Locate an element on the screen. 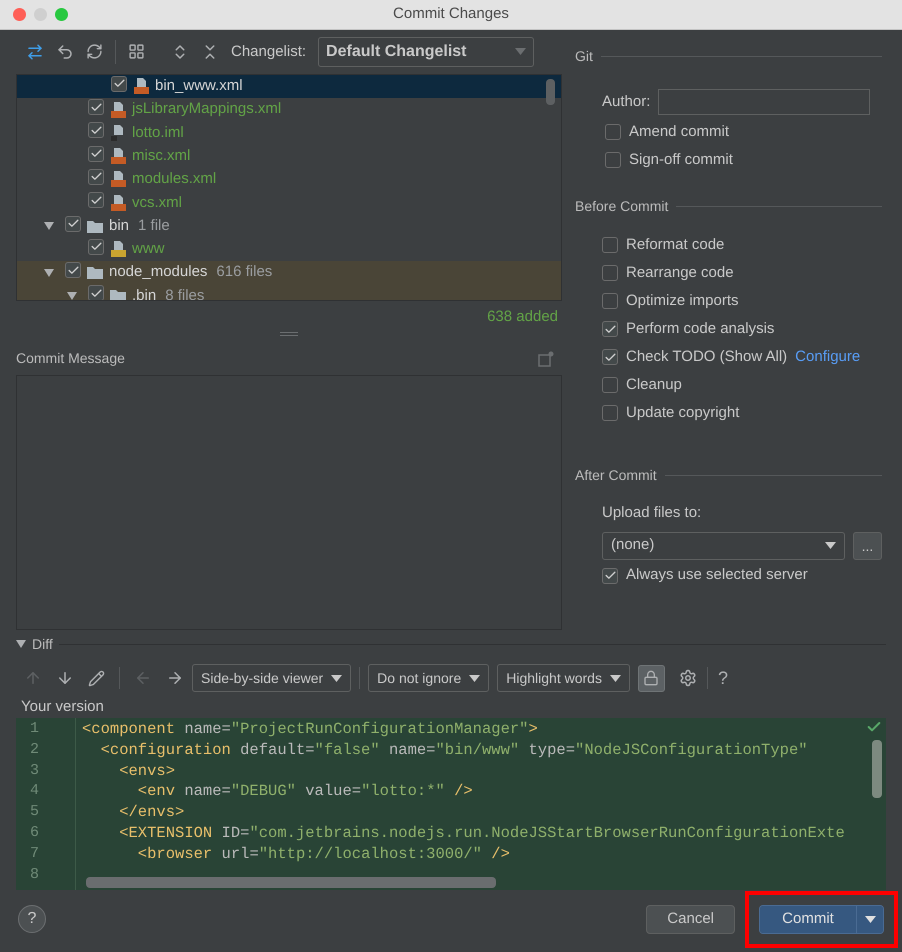 This screenshot has height=952, width=902. tree-row: modules.xml is located at coordinates (289, 180).